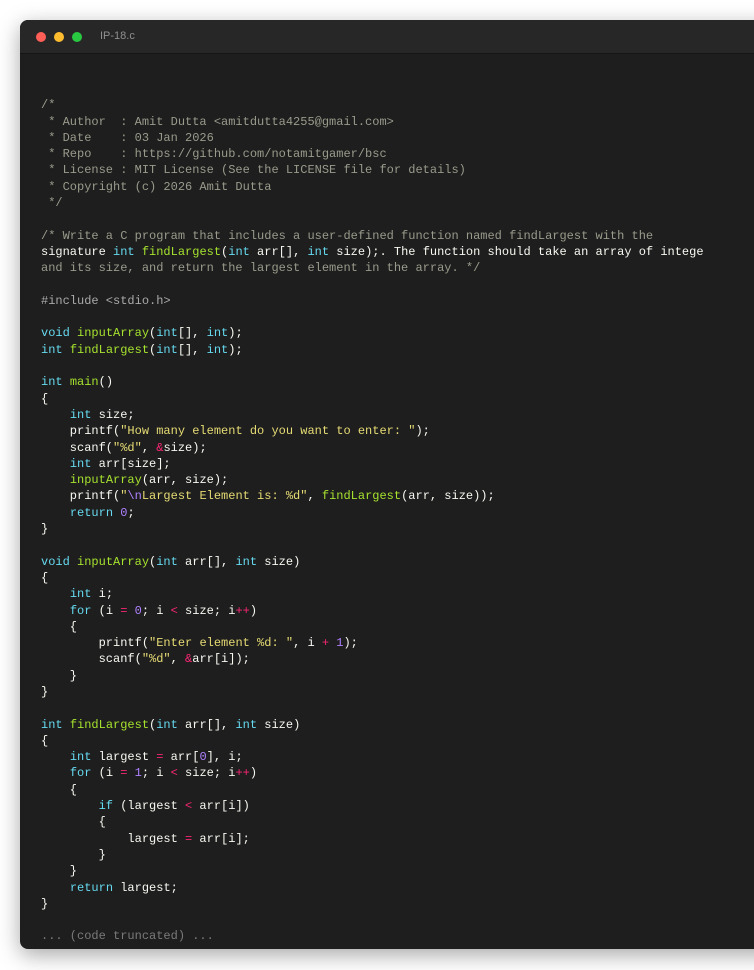 The height and width of the screenshot is (970, 754). What do you see at coordinates (174, 806) in the screenshot?
I see `code-line: if (largest < arr[i])` at bounding box center [174, 806].